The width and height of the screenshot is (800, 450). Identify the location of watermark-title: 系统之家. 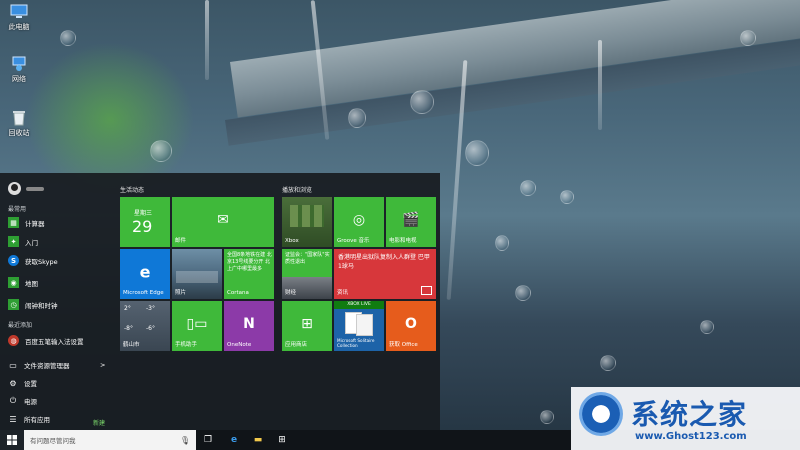
(689, 414).